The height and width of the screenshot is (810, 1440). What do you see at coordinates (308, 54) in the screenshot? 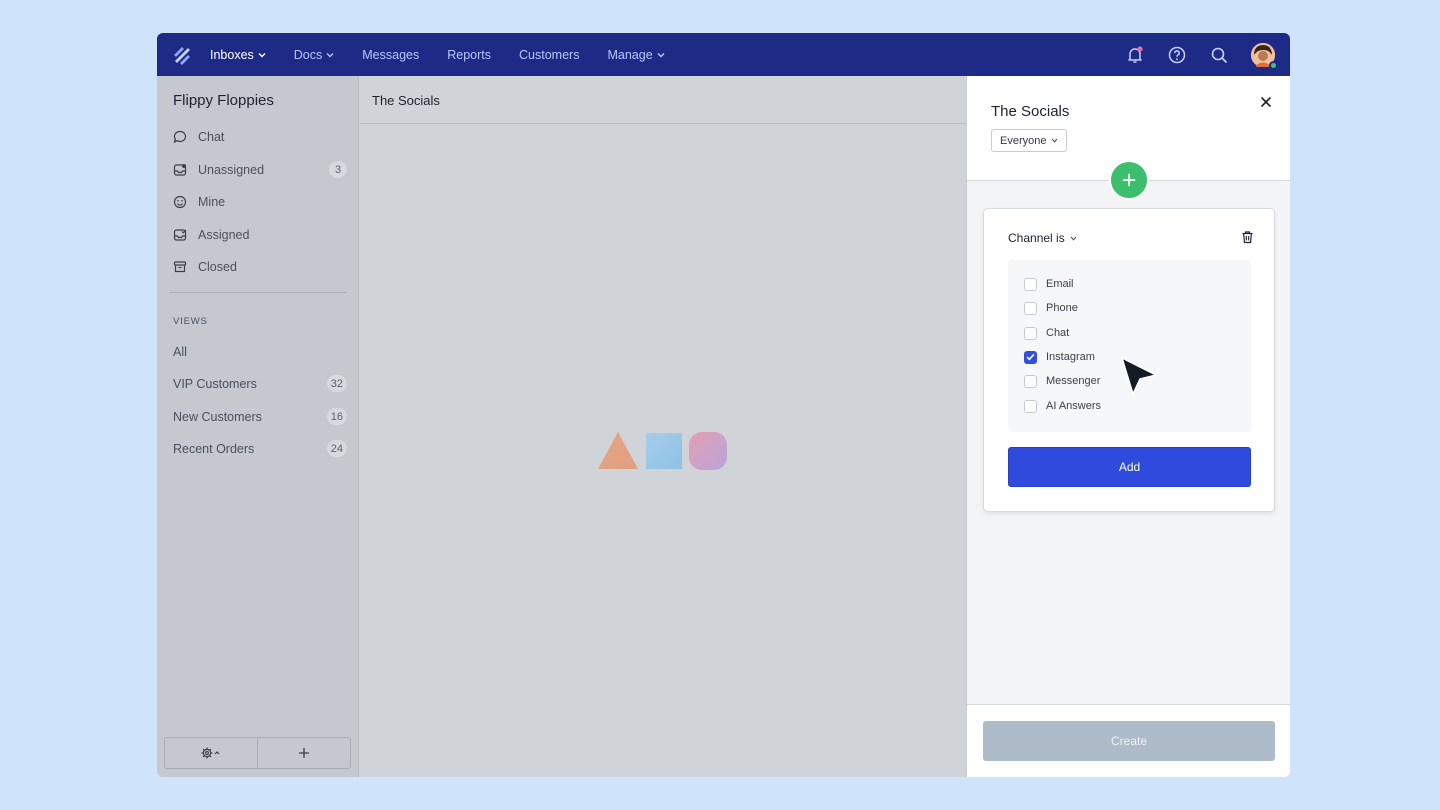
I see `nav-label: Docs` at bounding box center [308, 54].